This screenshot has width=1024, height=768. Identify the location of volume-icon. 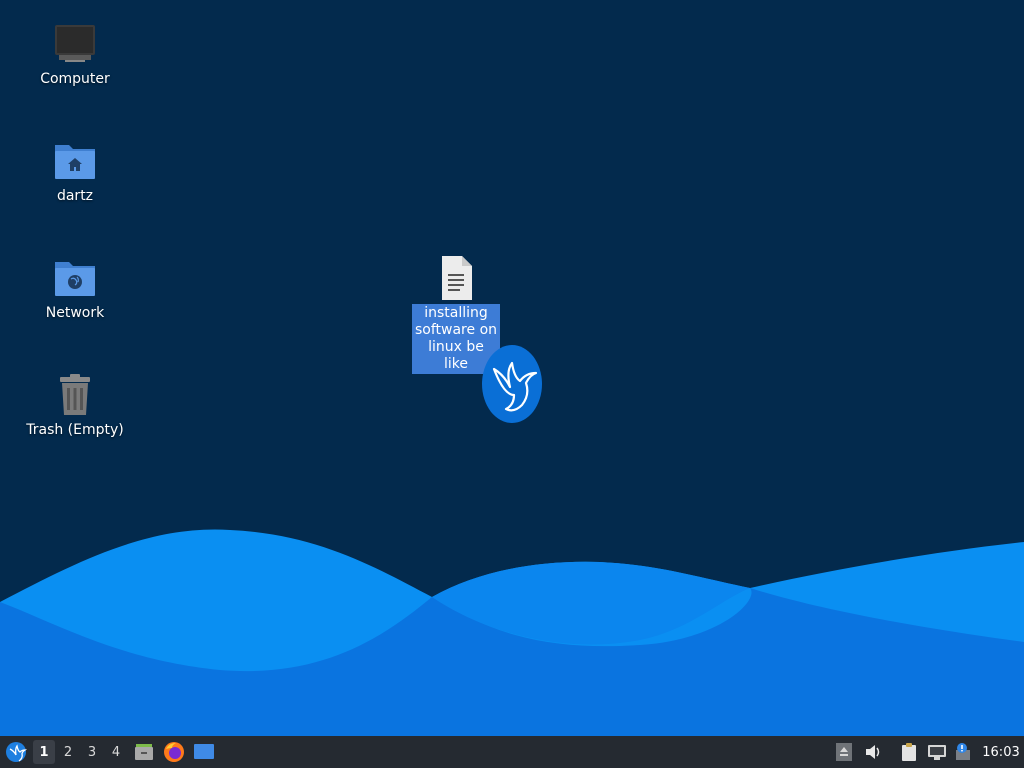
(873, 752).